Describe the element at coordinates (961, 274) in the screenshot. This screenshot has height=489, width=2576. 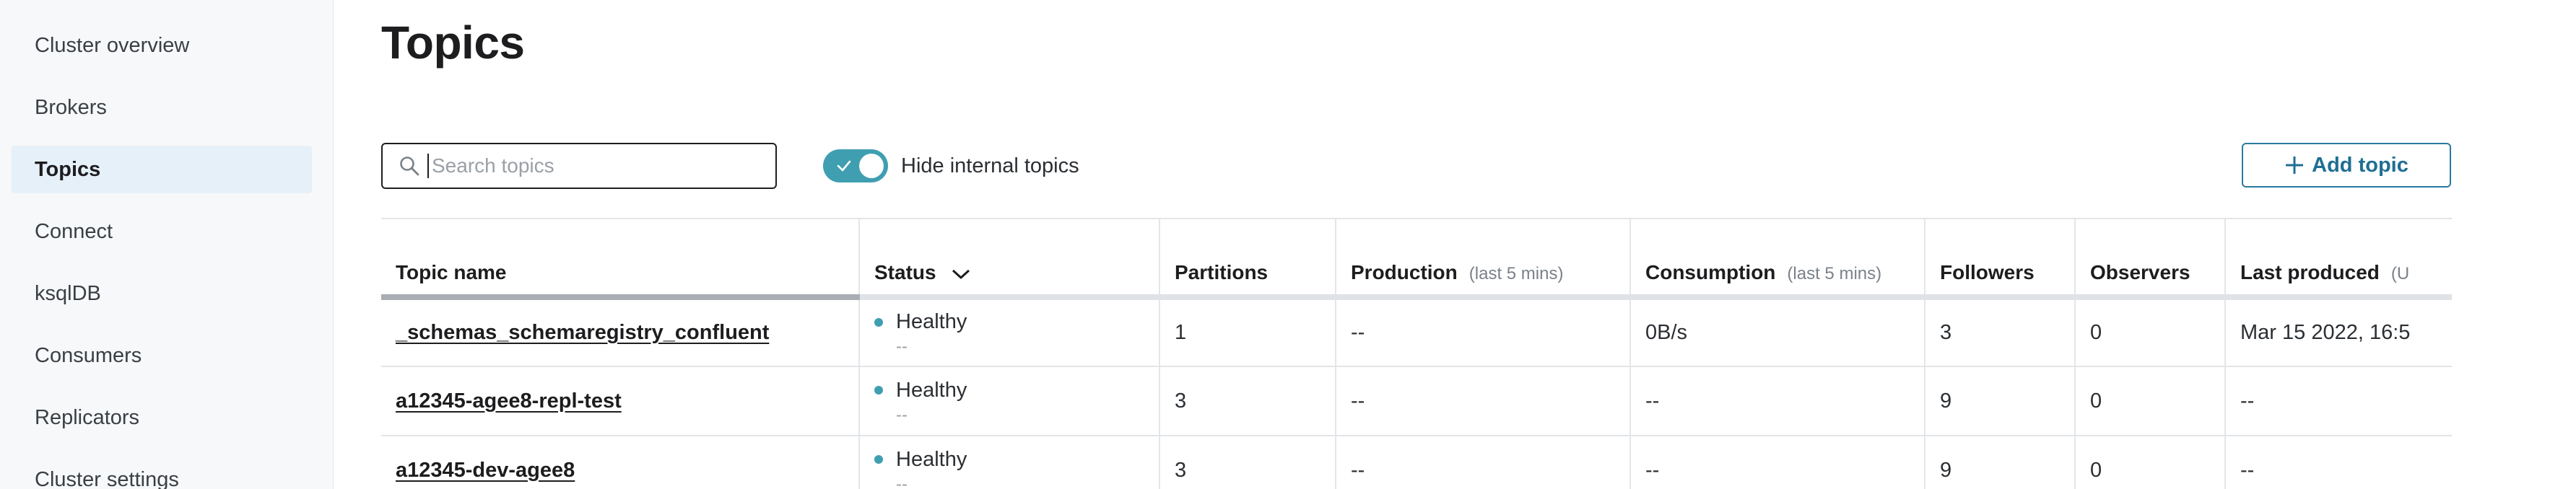
I see `chevron-down-icon` at that location.